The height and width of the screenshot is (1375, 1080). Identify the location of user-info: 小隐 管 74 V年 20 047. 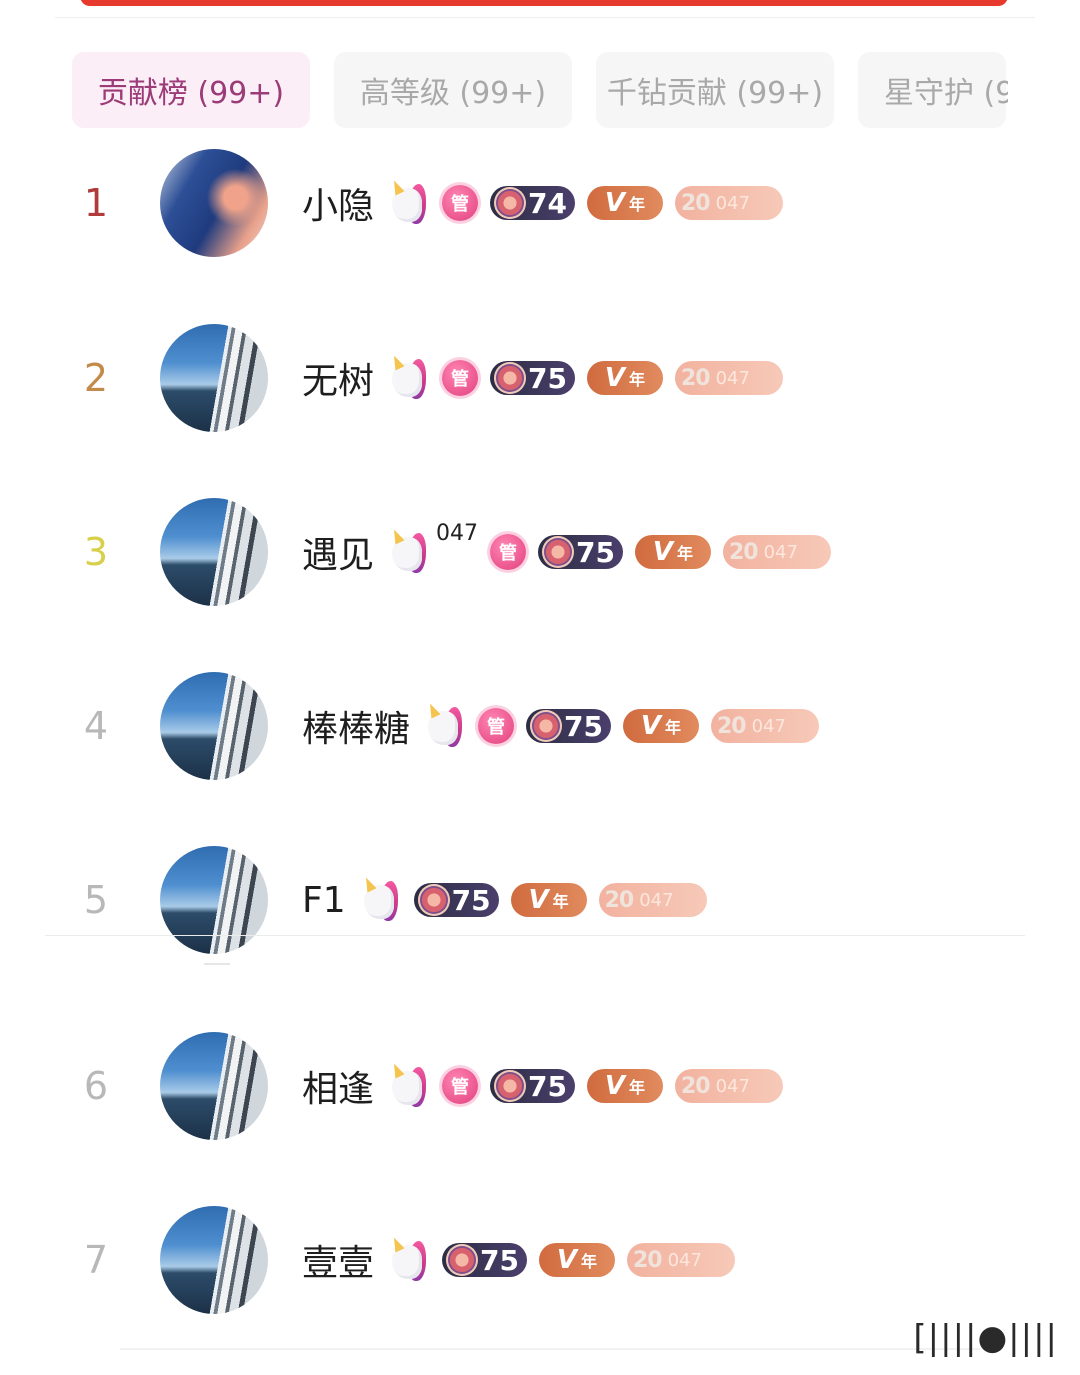
(542, 203).